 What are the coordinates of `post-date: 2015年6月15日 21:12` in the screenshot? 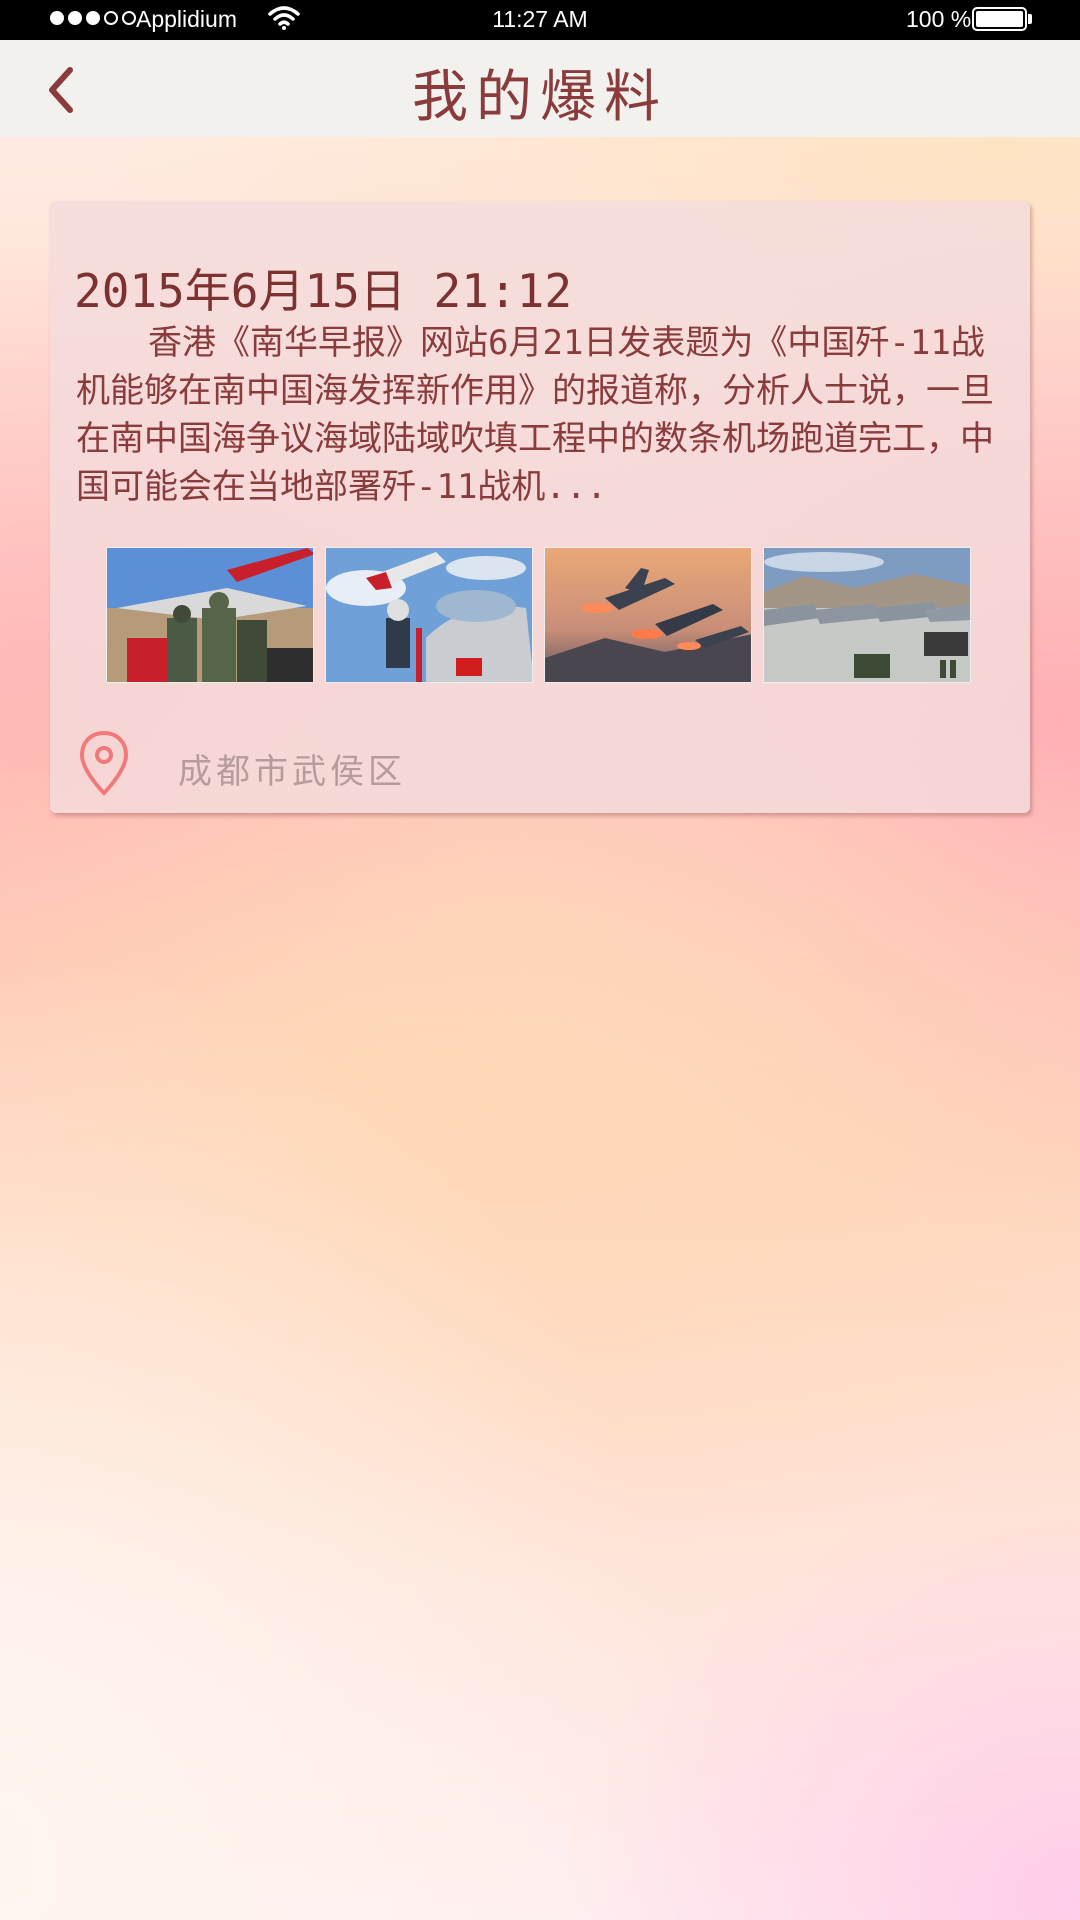 It's located at (323, 291).